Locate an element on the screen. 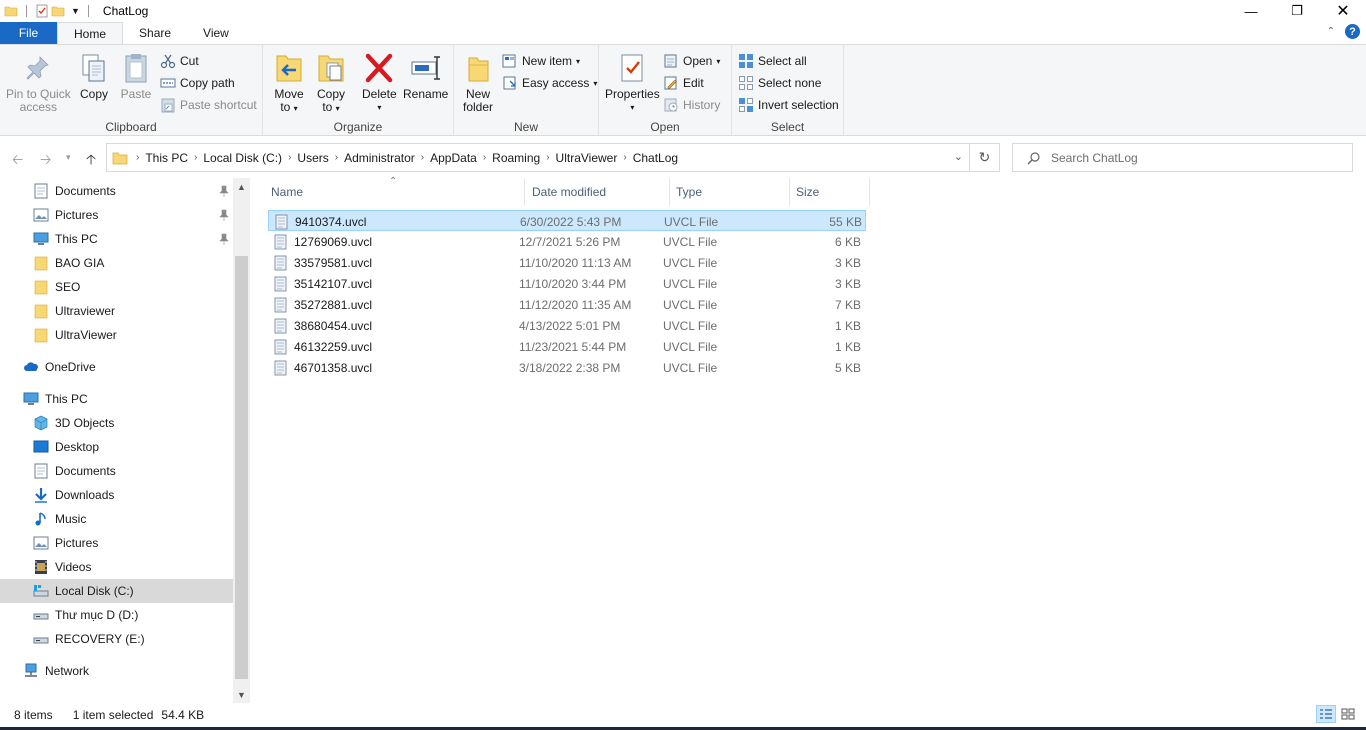 The width and height of the screenshot is (1366, 730). back-arrow-icon: 🡠 is located at coordinates (17, 161).